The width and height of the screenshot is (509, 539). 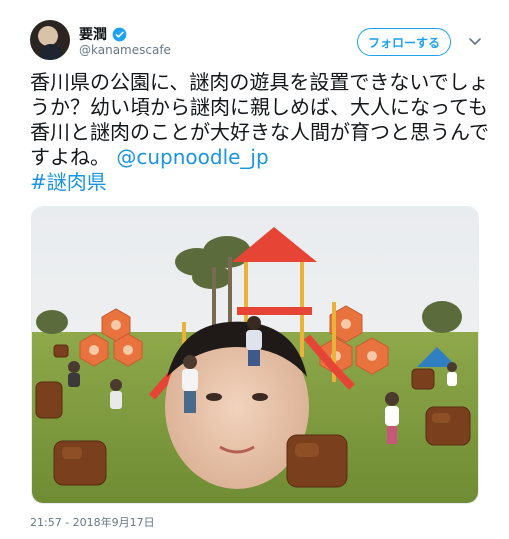 I want to click on tweet-timestamp: 21:57 - 2018年9月17日, so click(x=92, y=522).